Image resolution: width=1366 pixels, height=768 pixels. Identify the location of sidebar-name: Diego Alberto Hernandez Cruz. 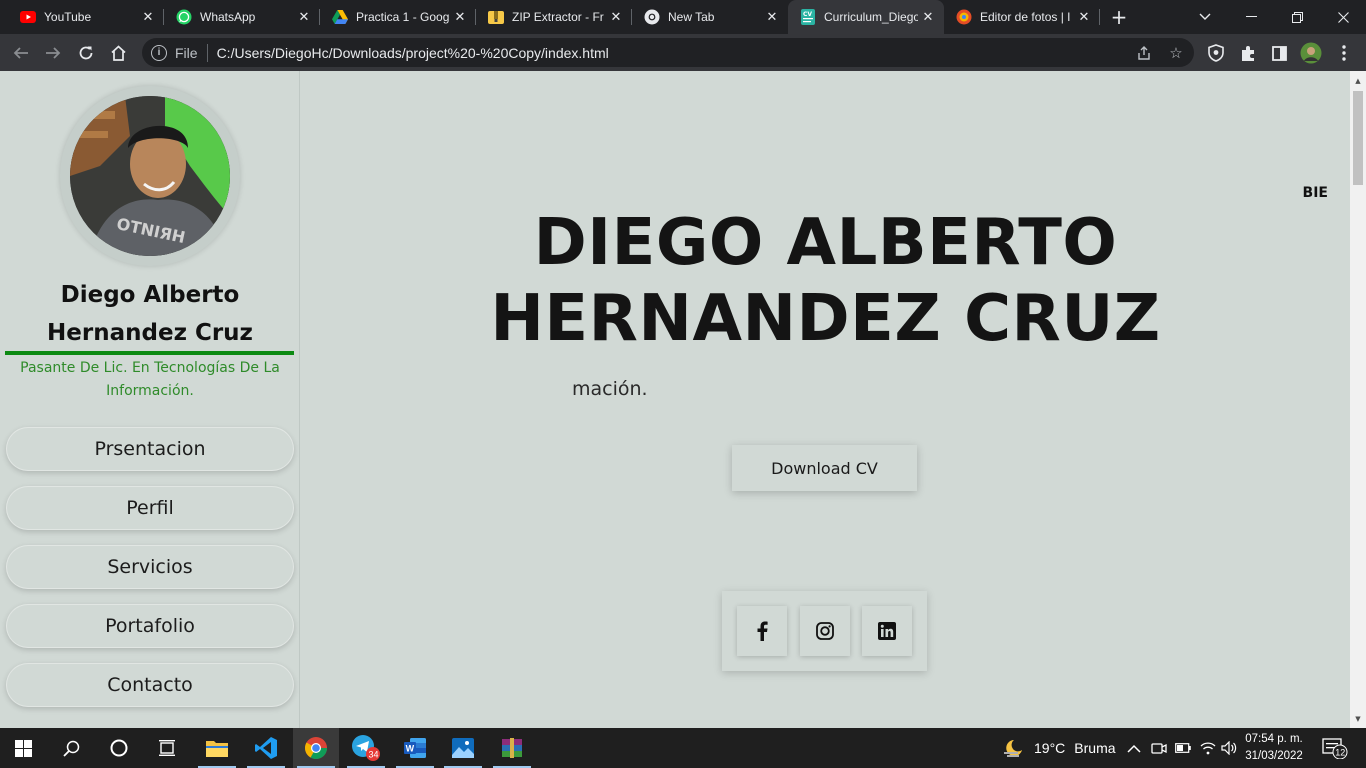
(150, 314).